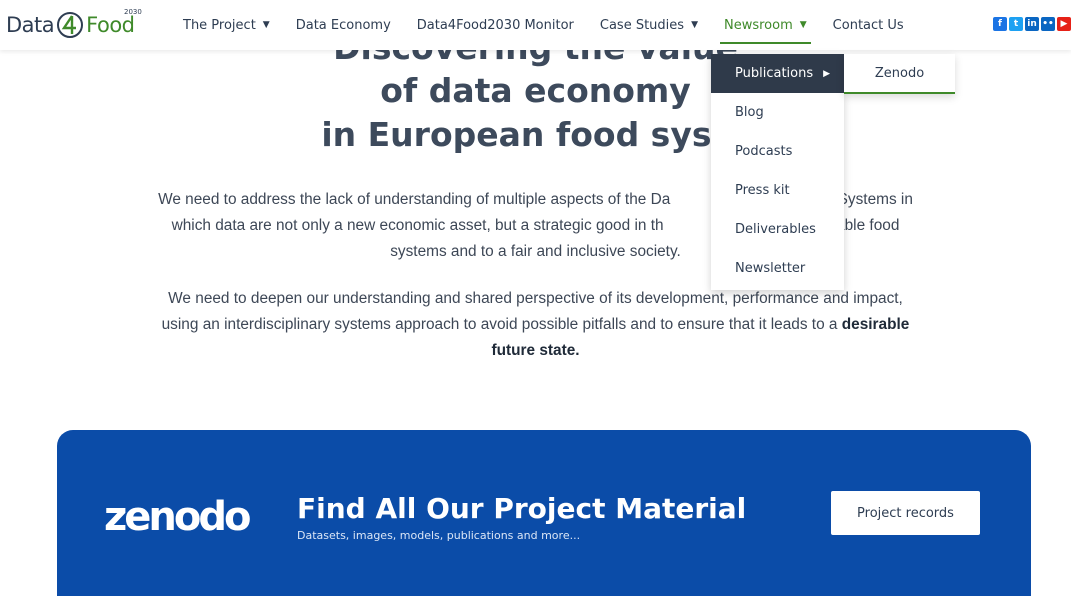  I want to click on nav-label: Newsroom, so click(758, 25).